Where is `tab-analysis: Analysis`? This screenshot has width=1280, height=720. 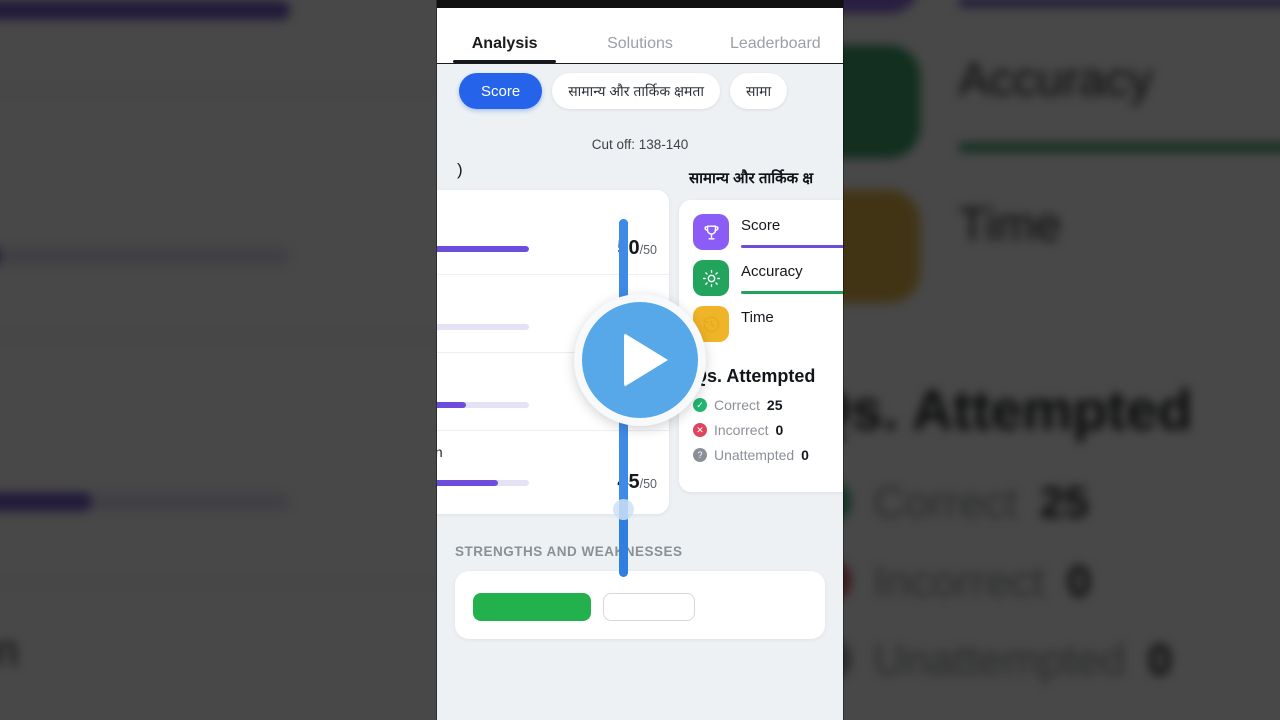
tab-analysis: Analysis is located at coordinates (504, 49).